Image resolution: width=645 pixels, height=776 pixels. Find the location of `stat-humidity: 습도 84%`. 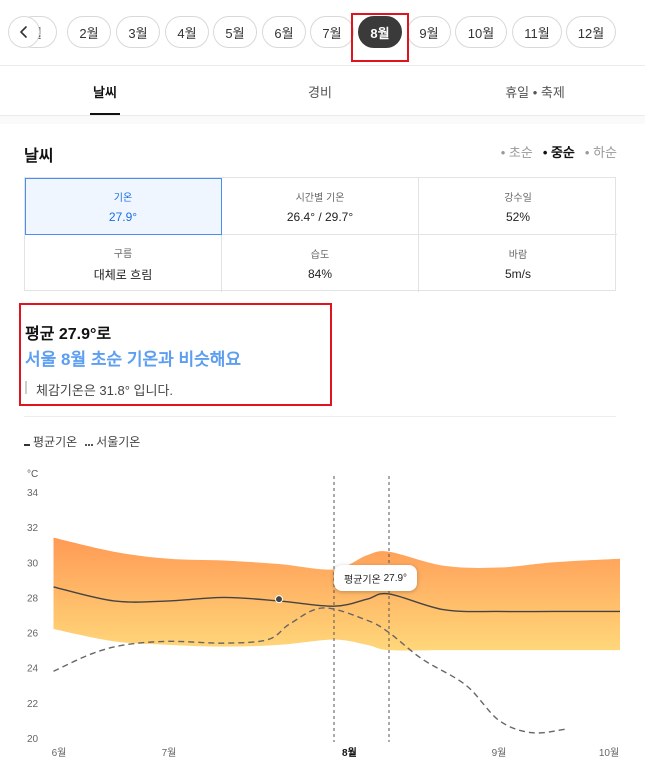

stat-humidity: 습도 84% is located at coordinates (320, 263).